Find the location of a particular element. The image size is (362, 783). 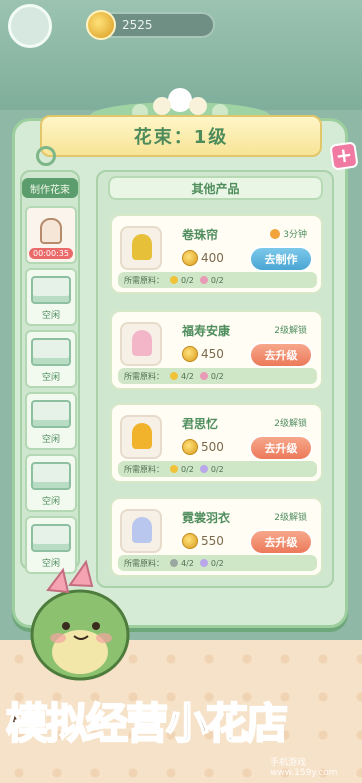

make-button: 去制作 is located at coordinates (281, 259).